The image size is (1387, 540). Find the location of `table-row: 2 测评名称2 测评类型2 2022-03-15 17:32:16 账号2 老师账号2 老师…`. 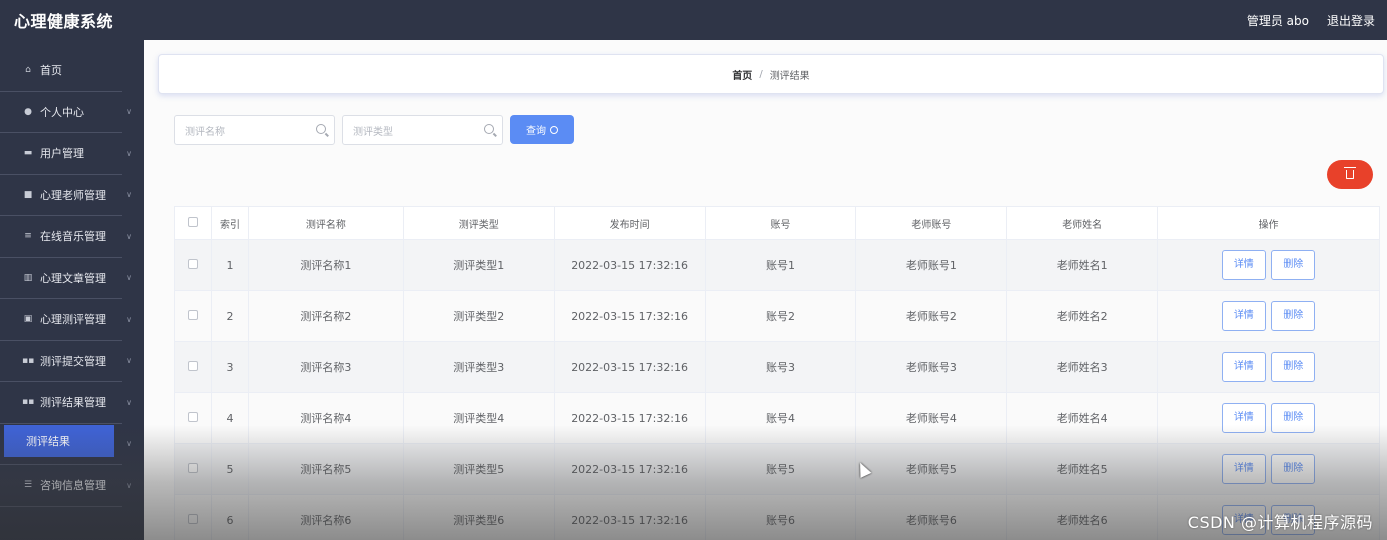

table-row: 2 测评名称2 测评类型2 2022-03-15 17:32:16 账号2 老师账号2 老师… is located at coordinates (777, 316).